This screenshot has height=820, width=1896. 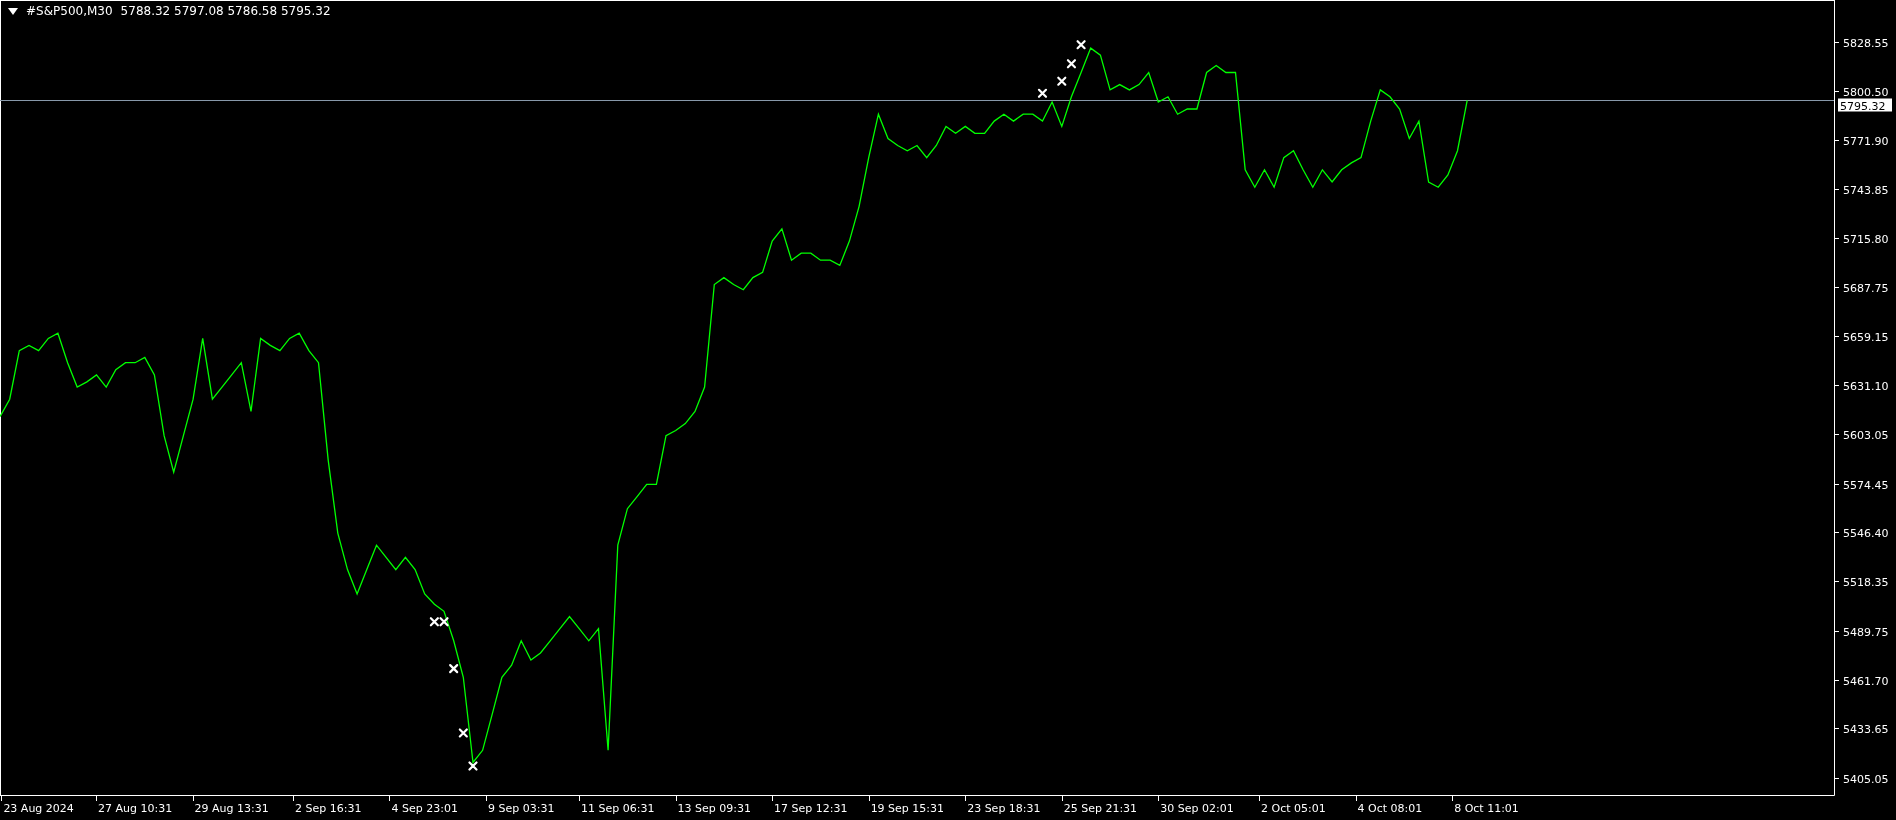 What do you see at coordinates (1866, 288) in the screenshot?
I see `axis-tick-label: 5687.75` at bounding box center [1866, 288].